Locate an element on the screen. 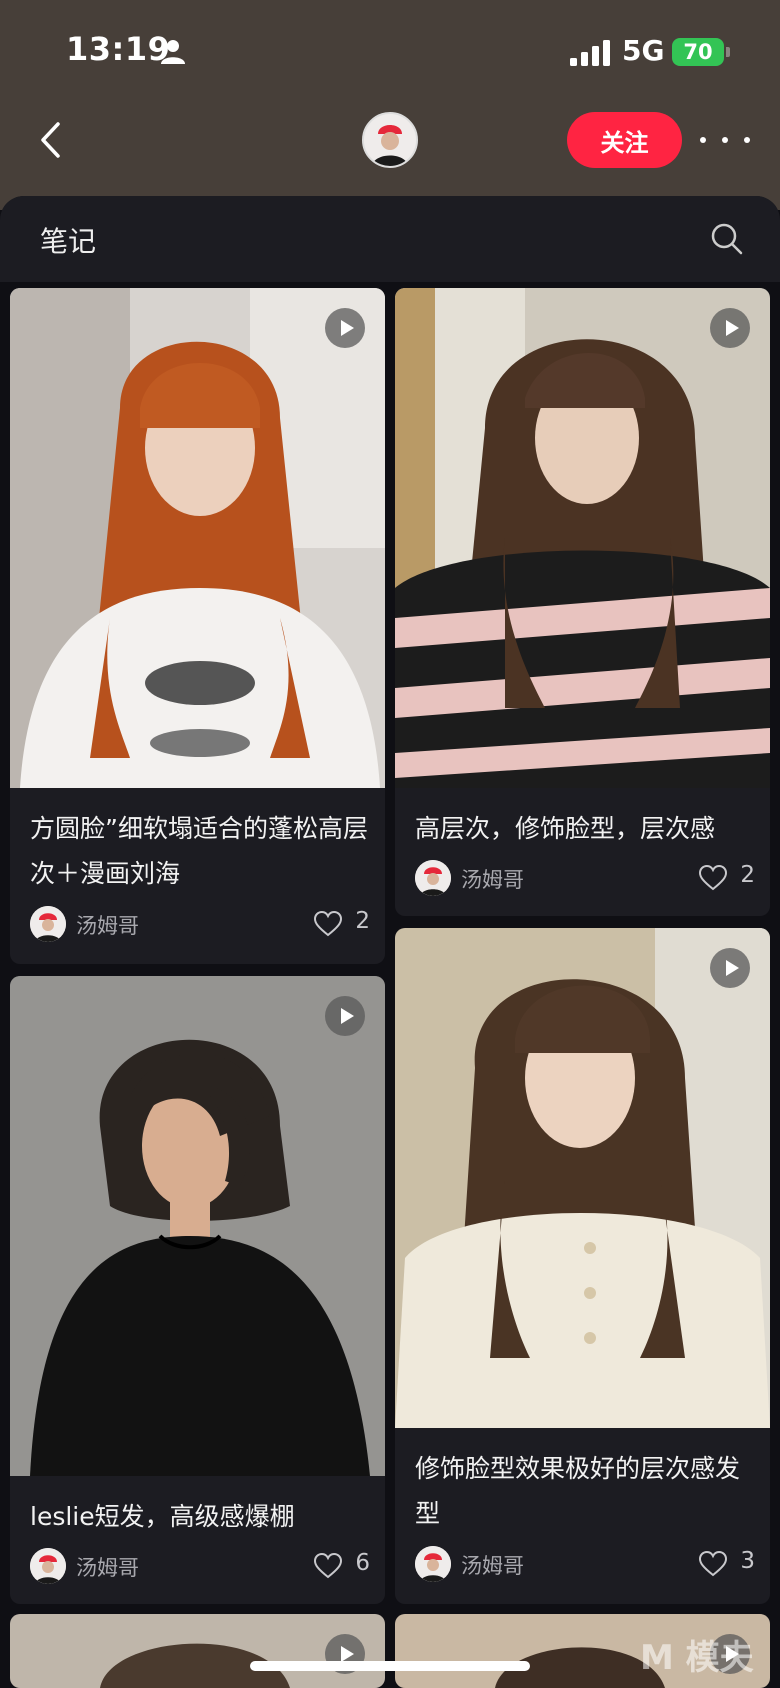  like-count: 3 is located at coordinates (747, 1561).